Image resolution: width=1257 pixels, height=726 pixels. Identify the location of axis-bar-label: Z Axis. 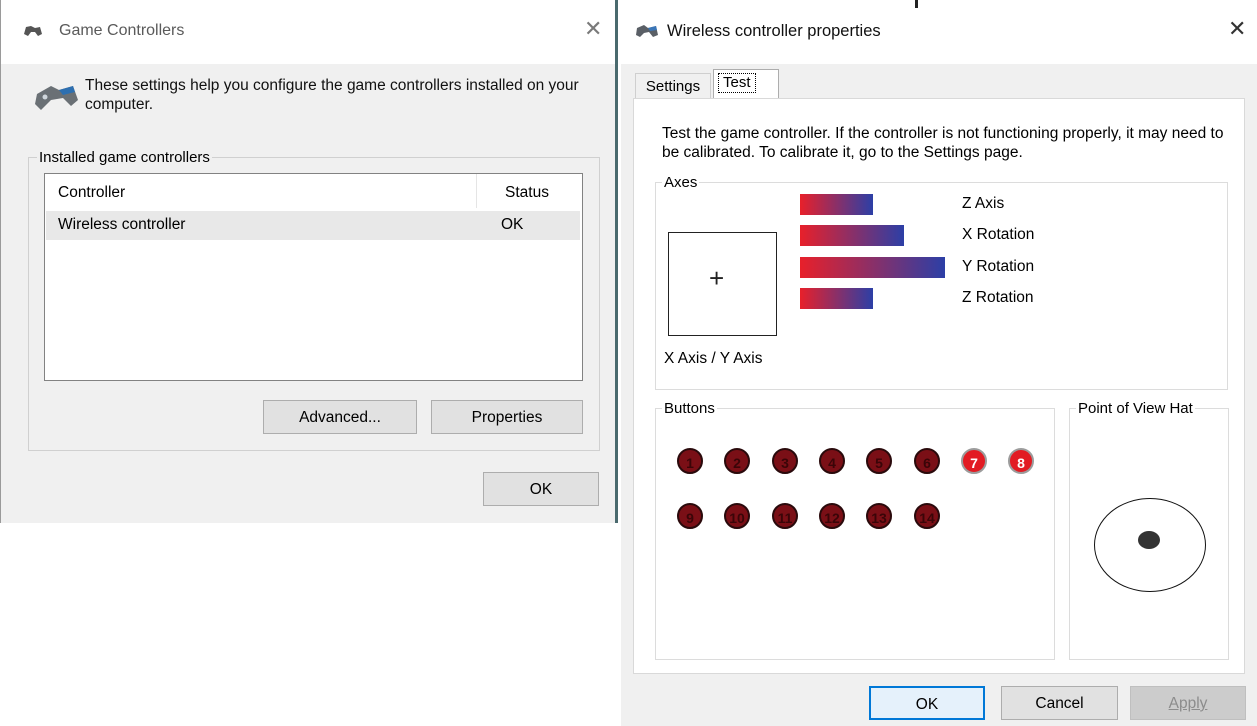
(983, 203).